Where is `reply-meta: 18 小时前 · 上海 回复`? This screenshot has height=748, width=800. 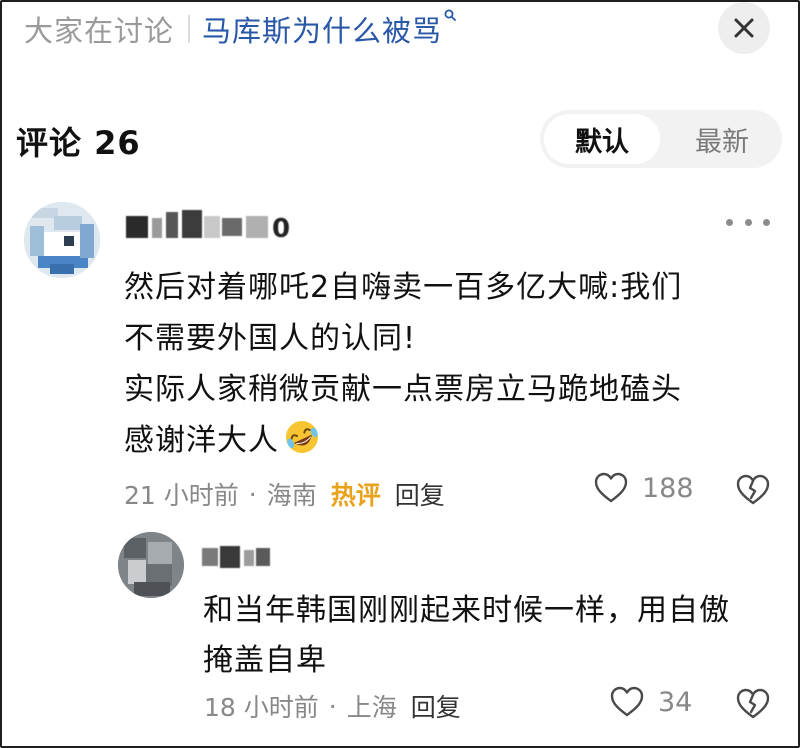
reply-meta: 18 小时前 · 上海 回复 is located at coordinates (332, 706).